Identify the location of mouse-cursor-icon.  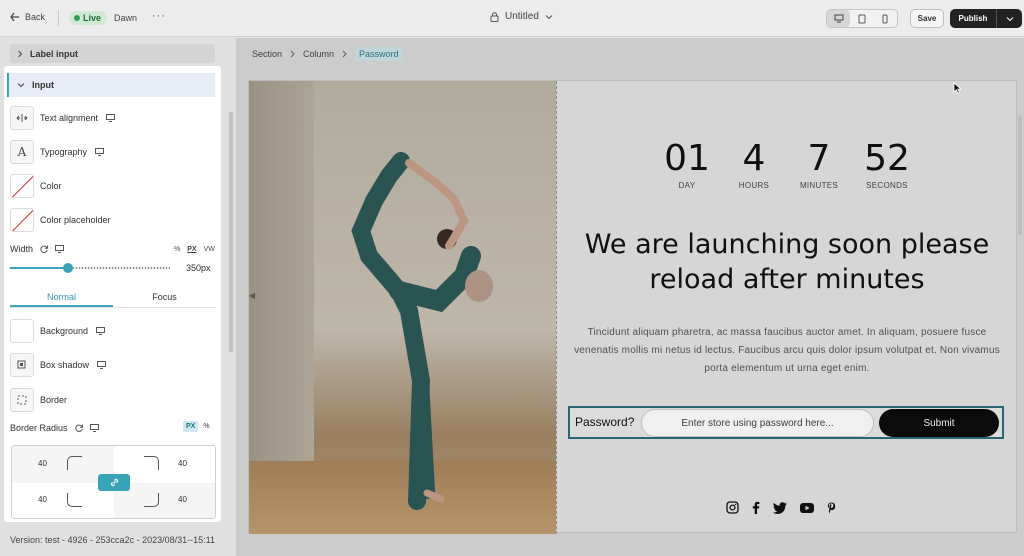
(957, 88).